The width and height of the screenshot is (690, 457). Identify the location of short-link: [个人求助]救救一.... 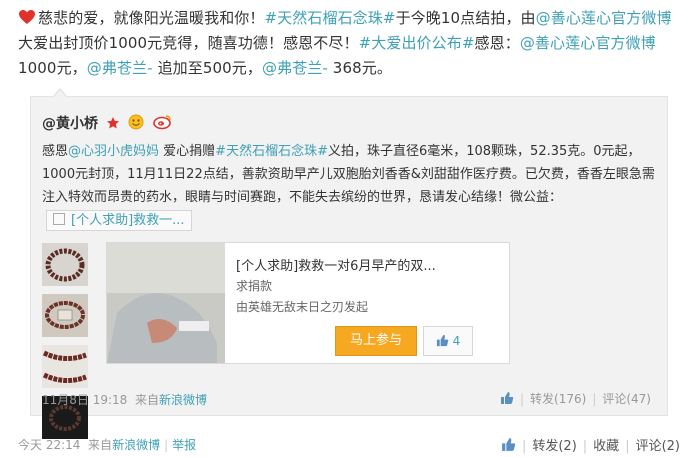
(119, 220).